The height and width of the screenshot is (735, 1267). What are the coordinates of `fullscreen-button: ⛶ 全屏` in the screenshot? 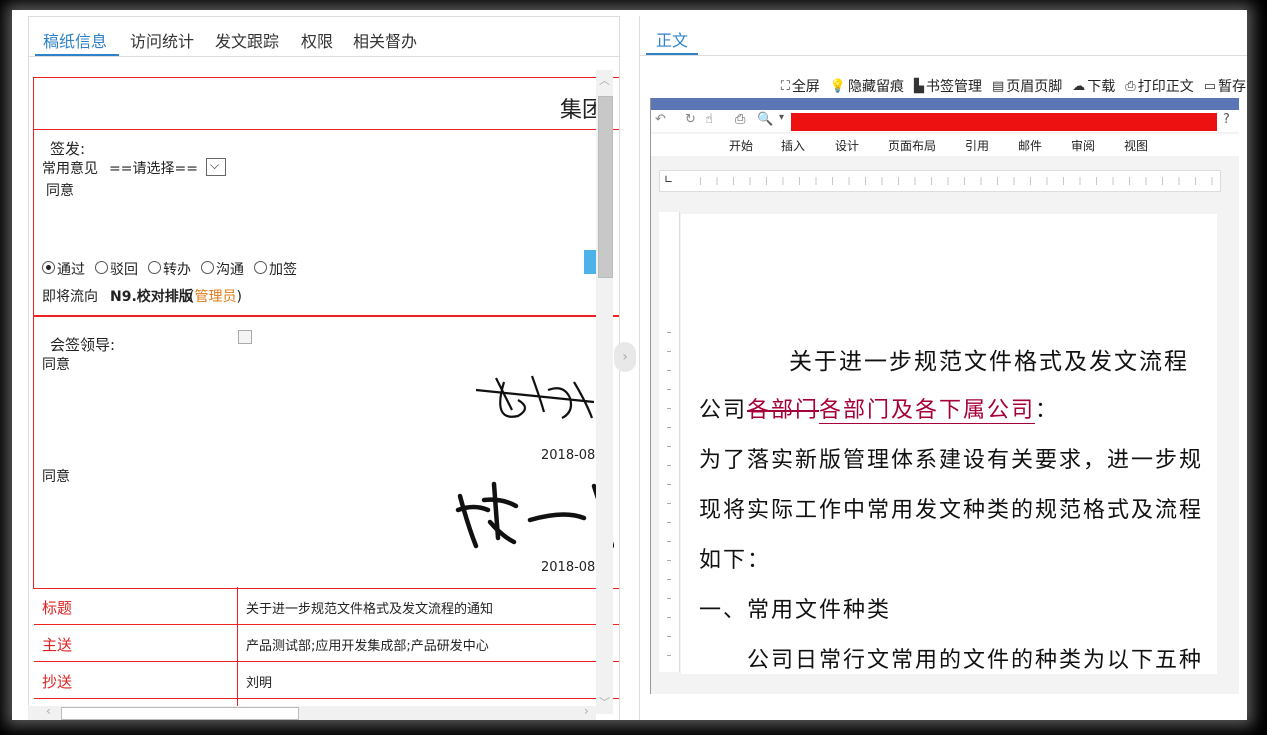 It's located at (800, 86).